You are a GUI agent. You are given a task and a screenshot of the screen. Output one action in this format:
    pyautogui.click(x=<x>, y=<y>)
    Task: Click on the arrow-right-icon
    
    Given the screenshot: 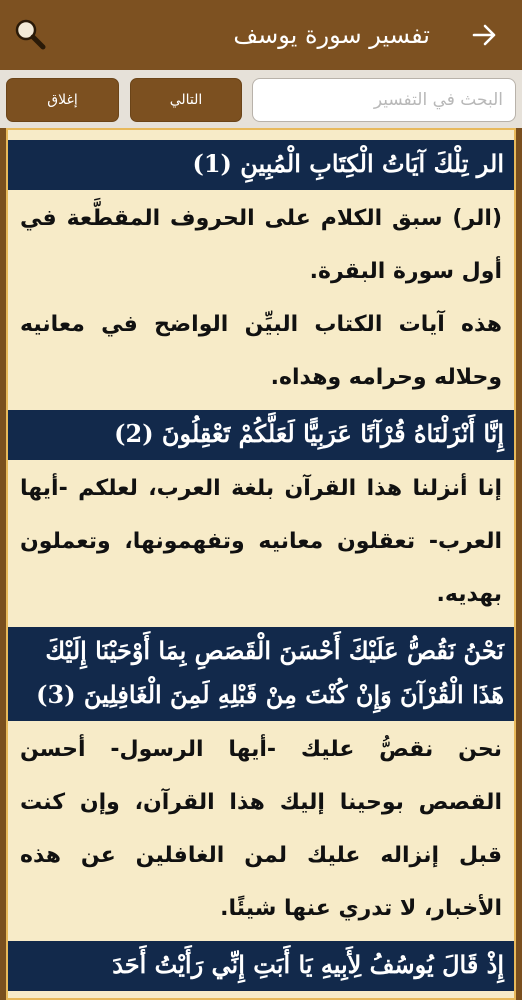 What is the action you would take?
    pyautogui.click(x=484, y=35)
    